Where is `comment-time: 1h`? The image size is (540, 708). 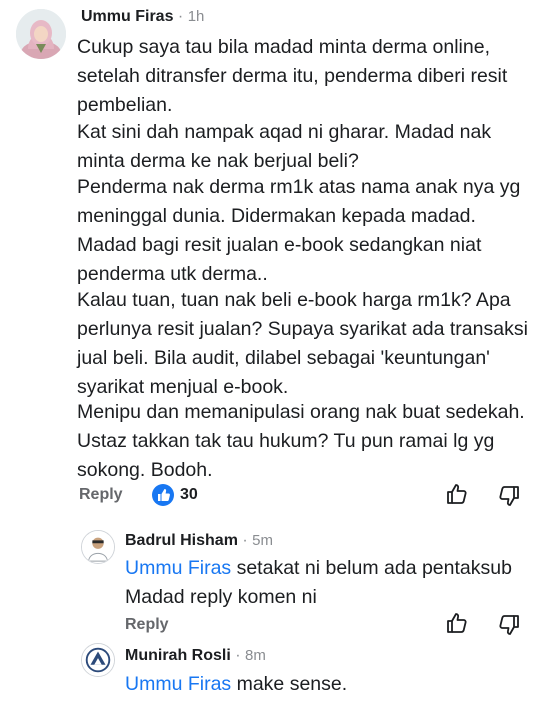
comment-time: 1h is located at coordinates (196, 16).